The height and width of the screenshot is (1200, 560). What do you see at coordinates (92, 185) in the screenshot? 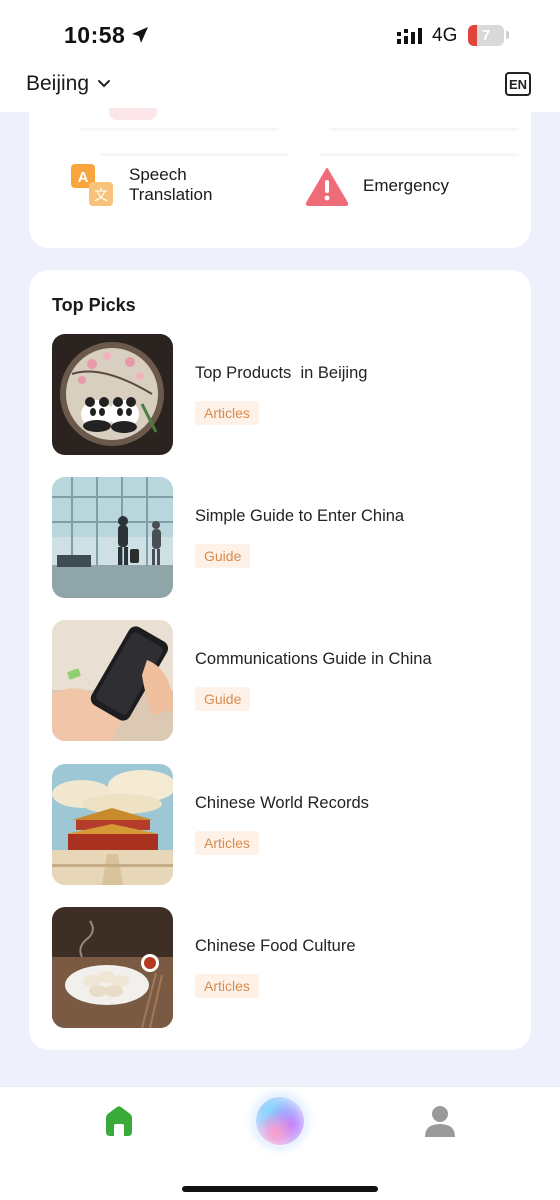
I see `translate-icon: A 文` at bounding box center [92, 185].